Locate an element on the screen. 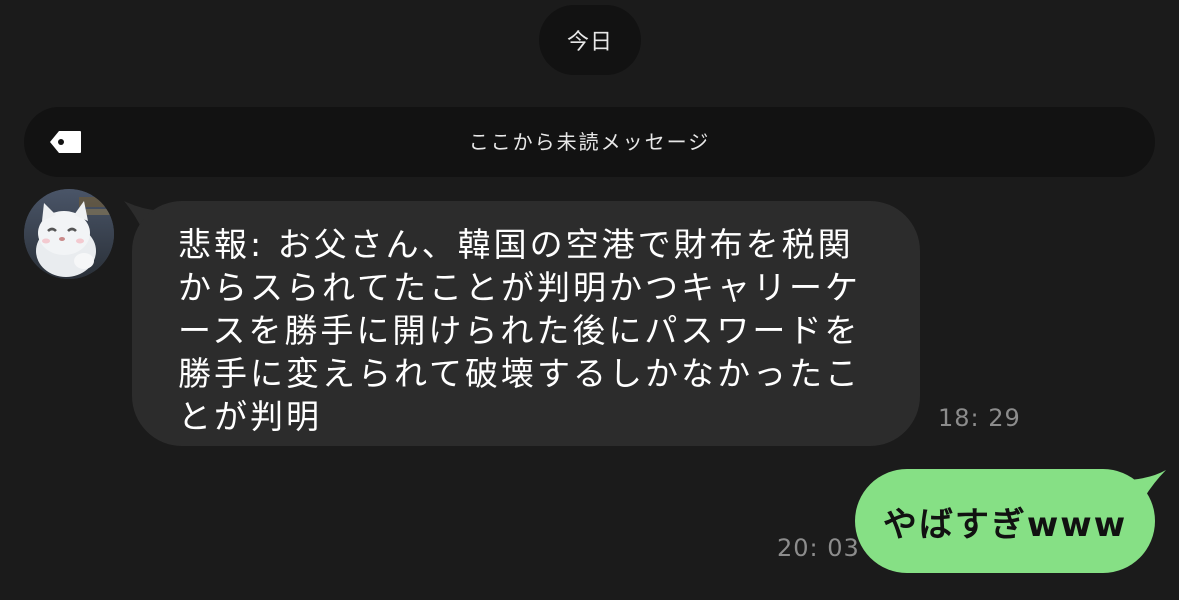  unread-divider: ここから未読メッセージ is located at coordinates (589, 142).